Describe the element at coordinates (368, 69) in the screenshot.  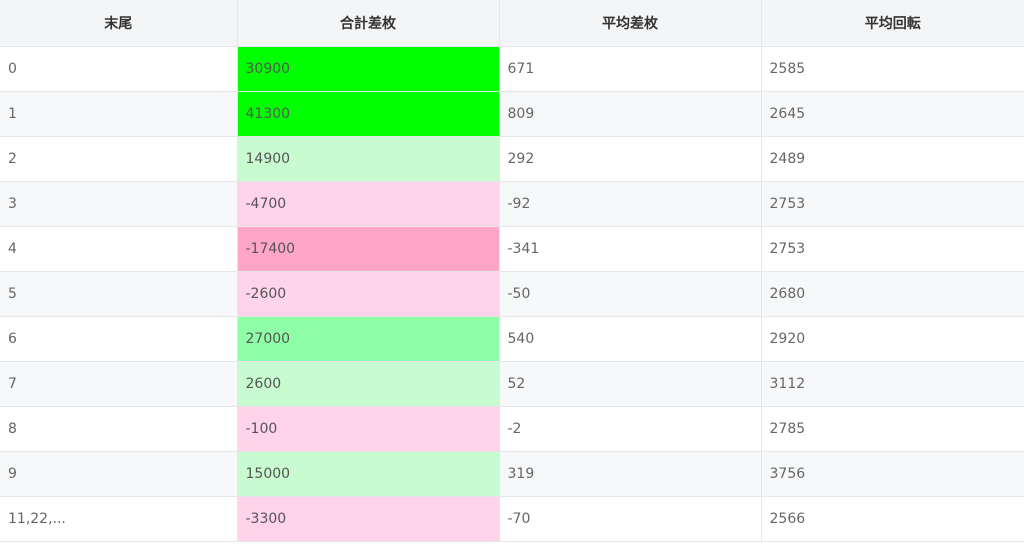
I see `total-diff-cell: 30900` at that location.